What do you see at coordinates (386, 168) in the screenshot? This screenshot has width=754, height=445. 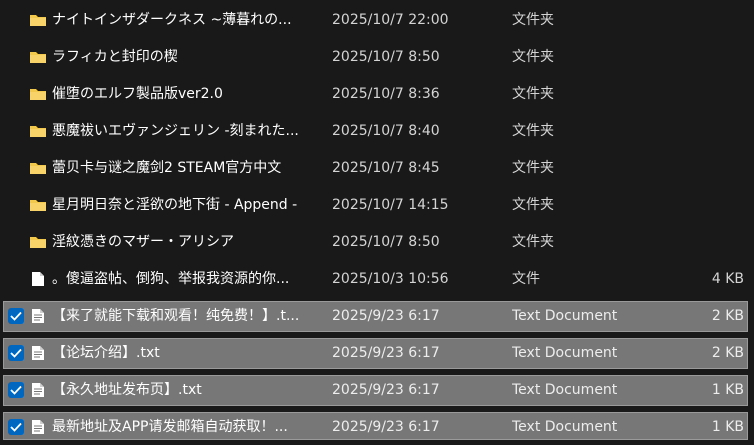 I see `file-date: 2025/10/7 8:45` at bounding box center [386, 168].